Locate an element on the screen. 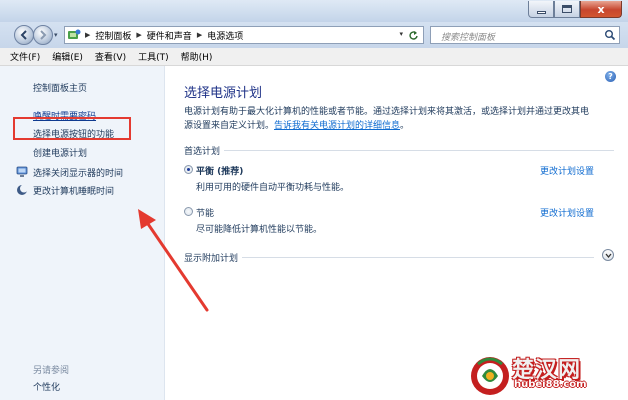 The image size is (628, 400). control-panel-icon is located at coordinates (74, 35).